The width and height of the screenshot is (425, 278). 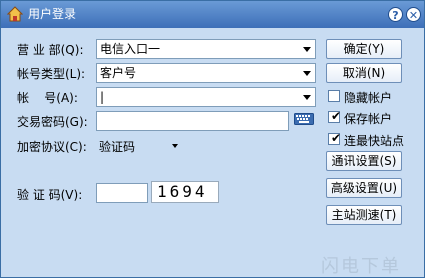 What do you see at coordinates (304, 119) in the screenshot?
I see `keyboard-icon` at bounding box center [304, 119].